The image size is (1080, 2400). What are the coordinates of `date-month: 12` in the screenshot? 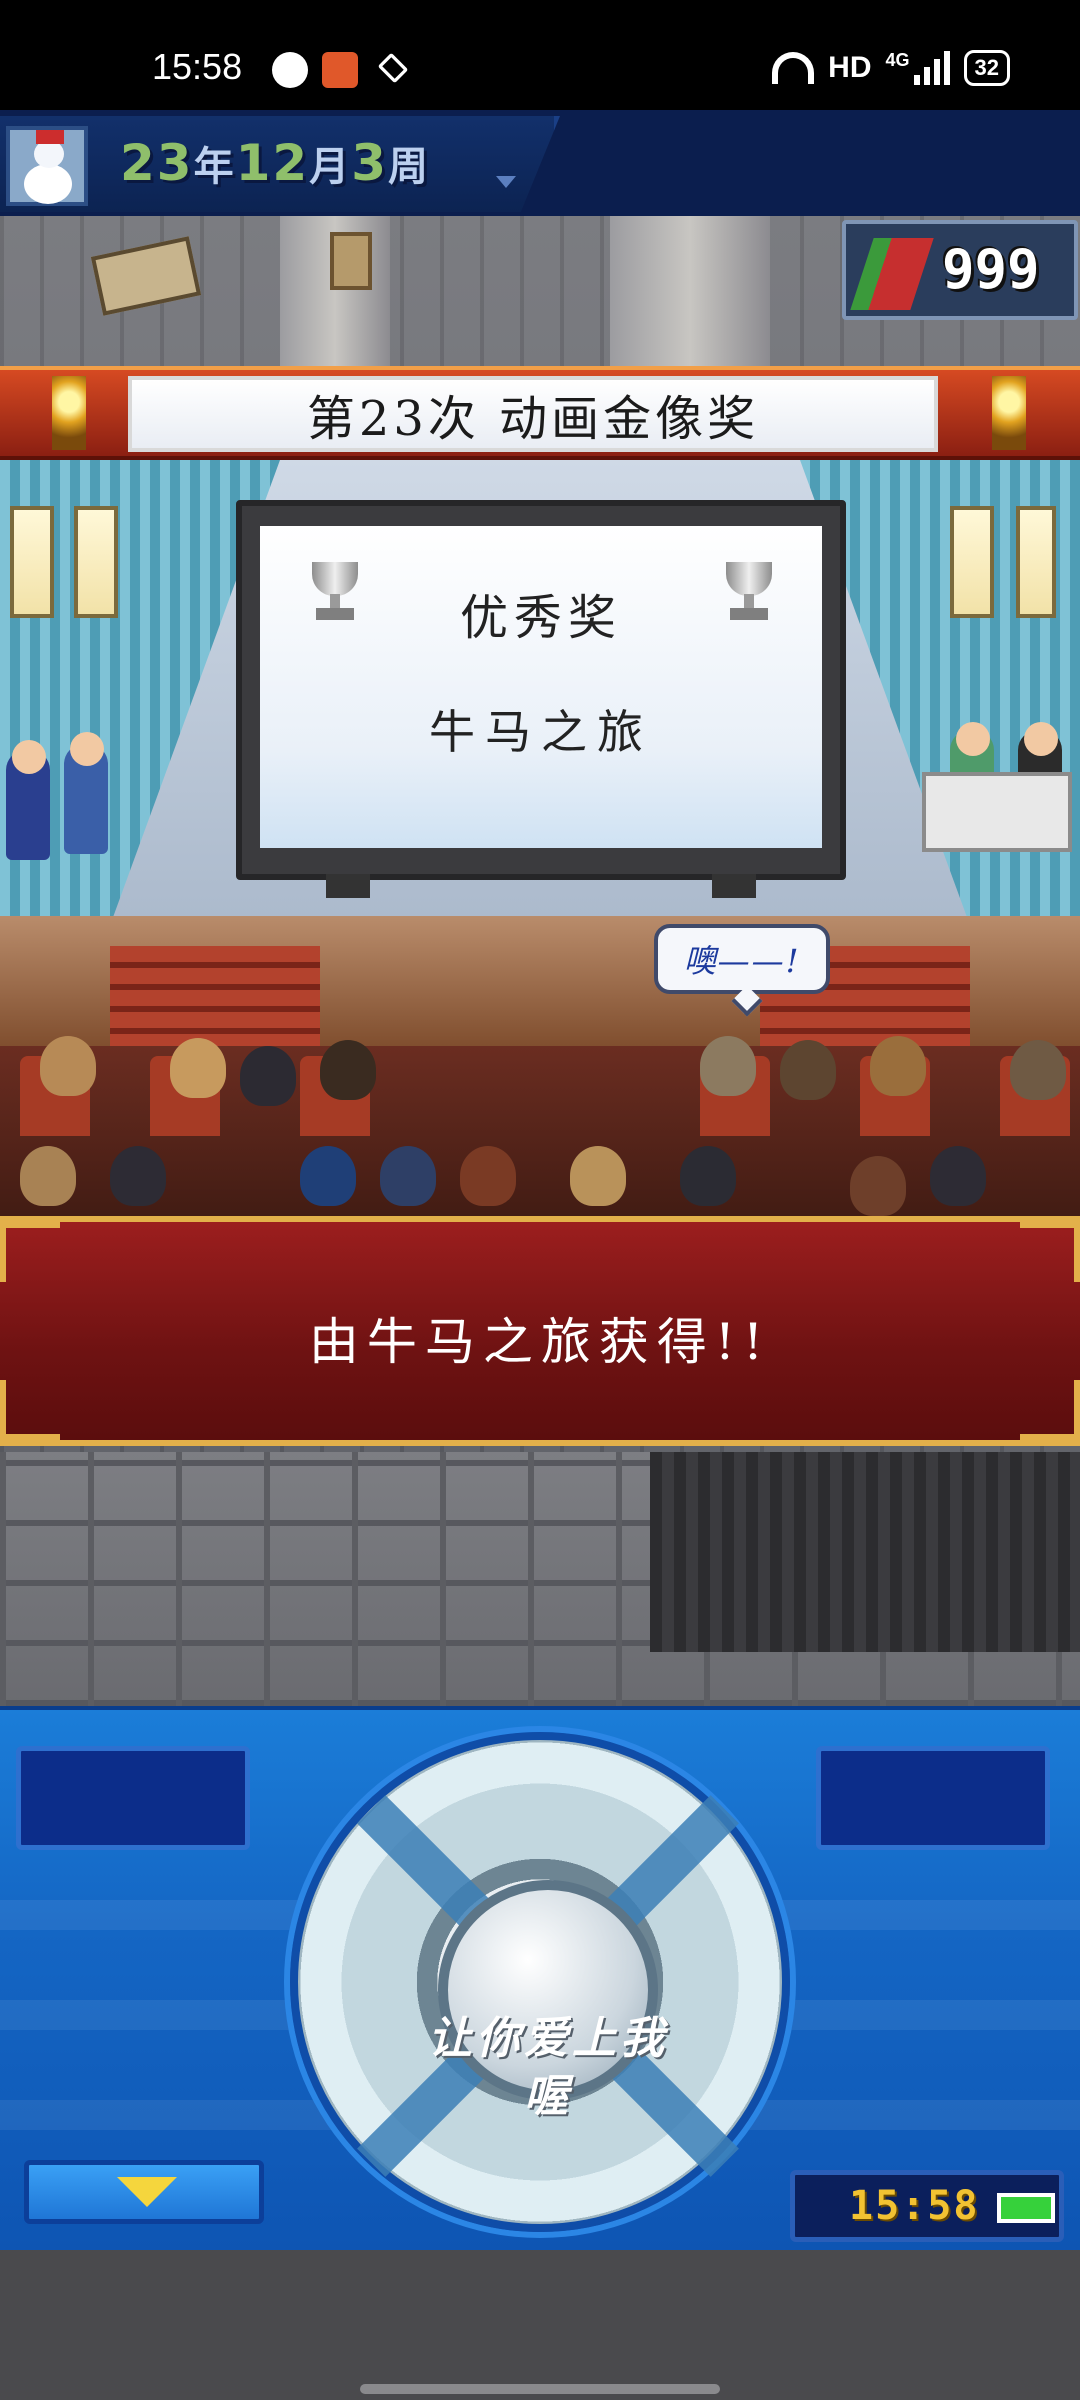 It's located at (272, 163).